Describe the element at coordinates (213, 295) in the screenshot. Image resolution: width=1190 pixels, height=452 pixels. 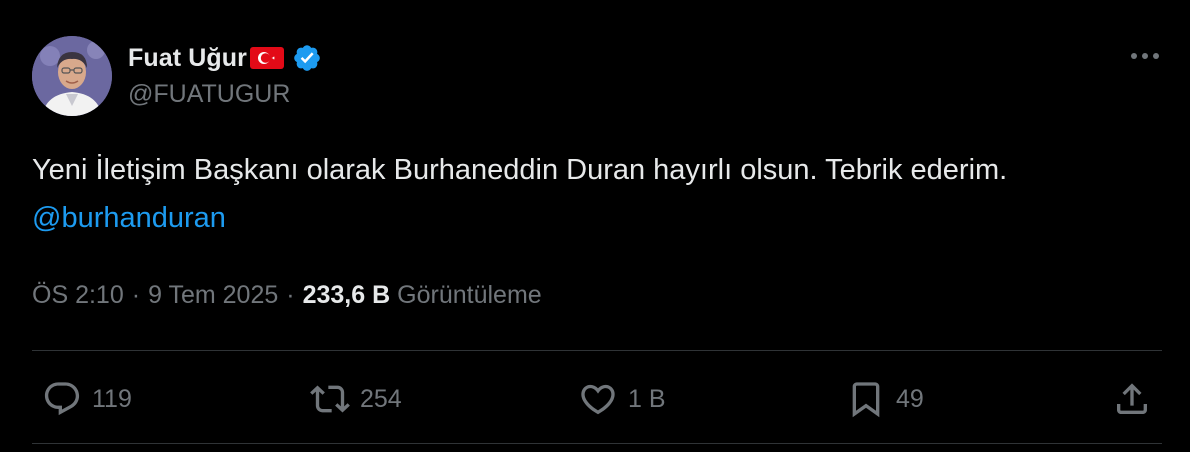
I see `tweet-date: 9 Tem 2025` at that location.